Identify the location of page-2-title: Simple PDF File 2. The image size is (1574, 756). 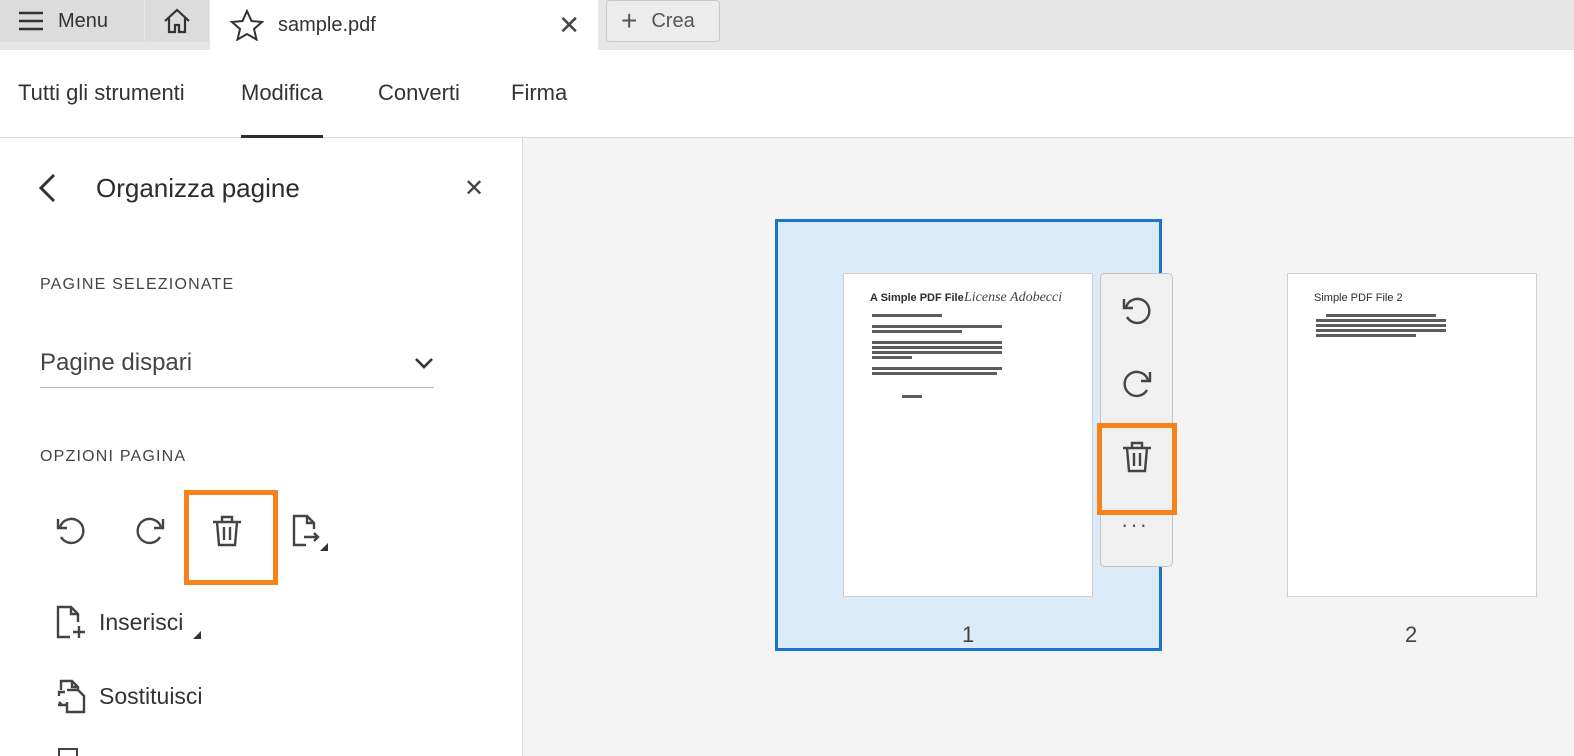
(1358, 298).